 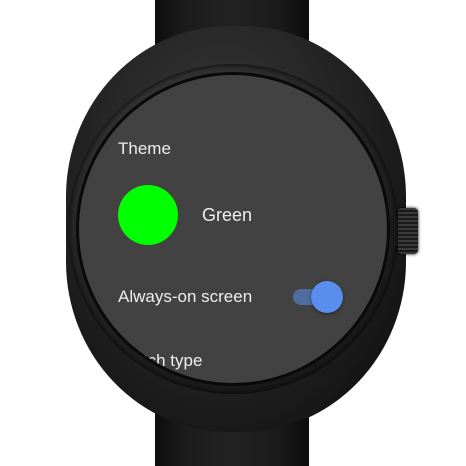 I want to click on theme-color-name: Green, so click(x=227, y=215).